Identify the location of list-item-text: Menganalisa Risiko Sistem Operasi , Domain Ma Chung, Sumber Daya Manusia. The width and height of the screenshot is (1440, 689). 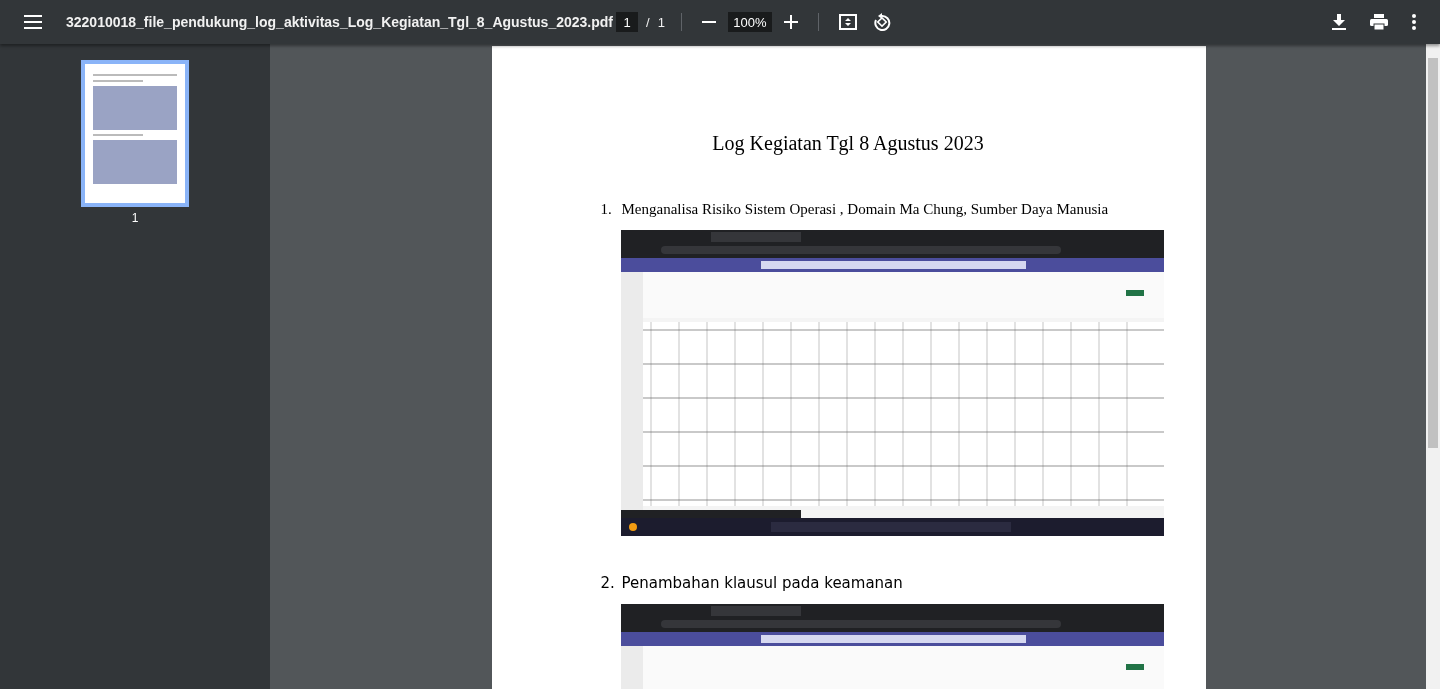
(865, 209).